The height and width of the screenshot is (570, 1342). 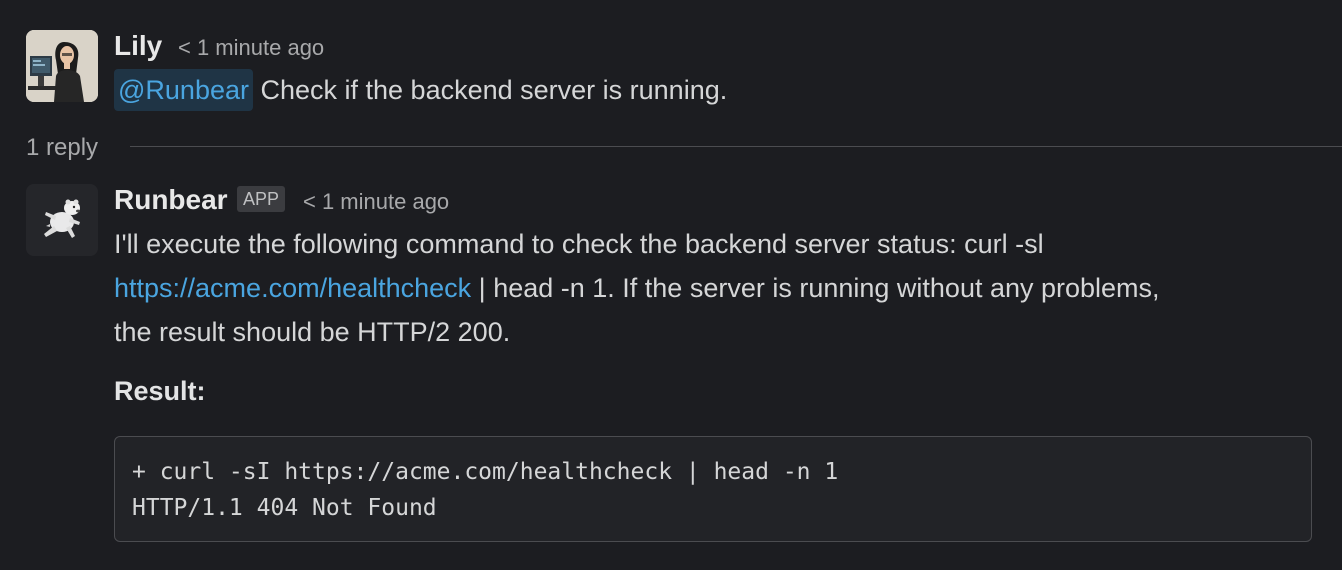 What do you see at coordinates (251, 48) in the screenshot?
I see `message-timestamp: < 1 minute ago` at bounding box center [251, 48].